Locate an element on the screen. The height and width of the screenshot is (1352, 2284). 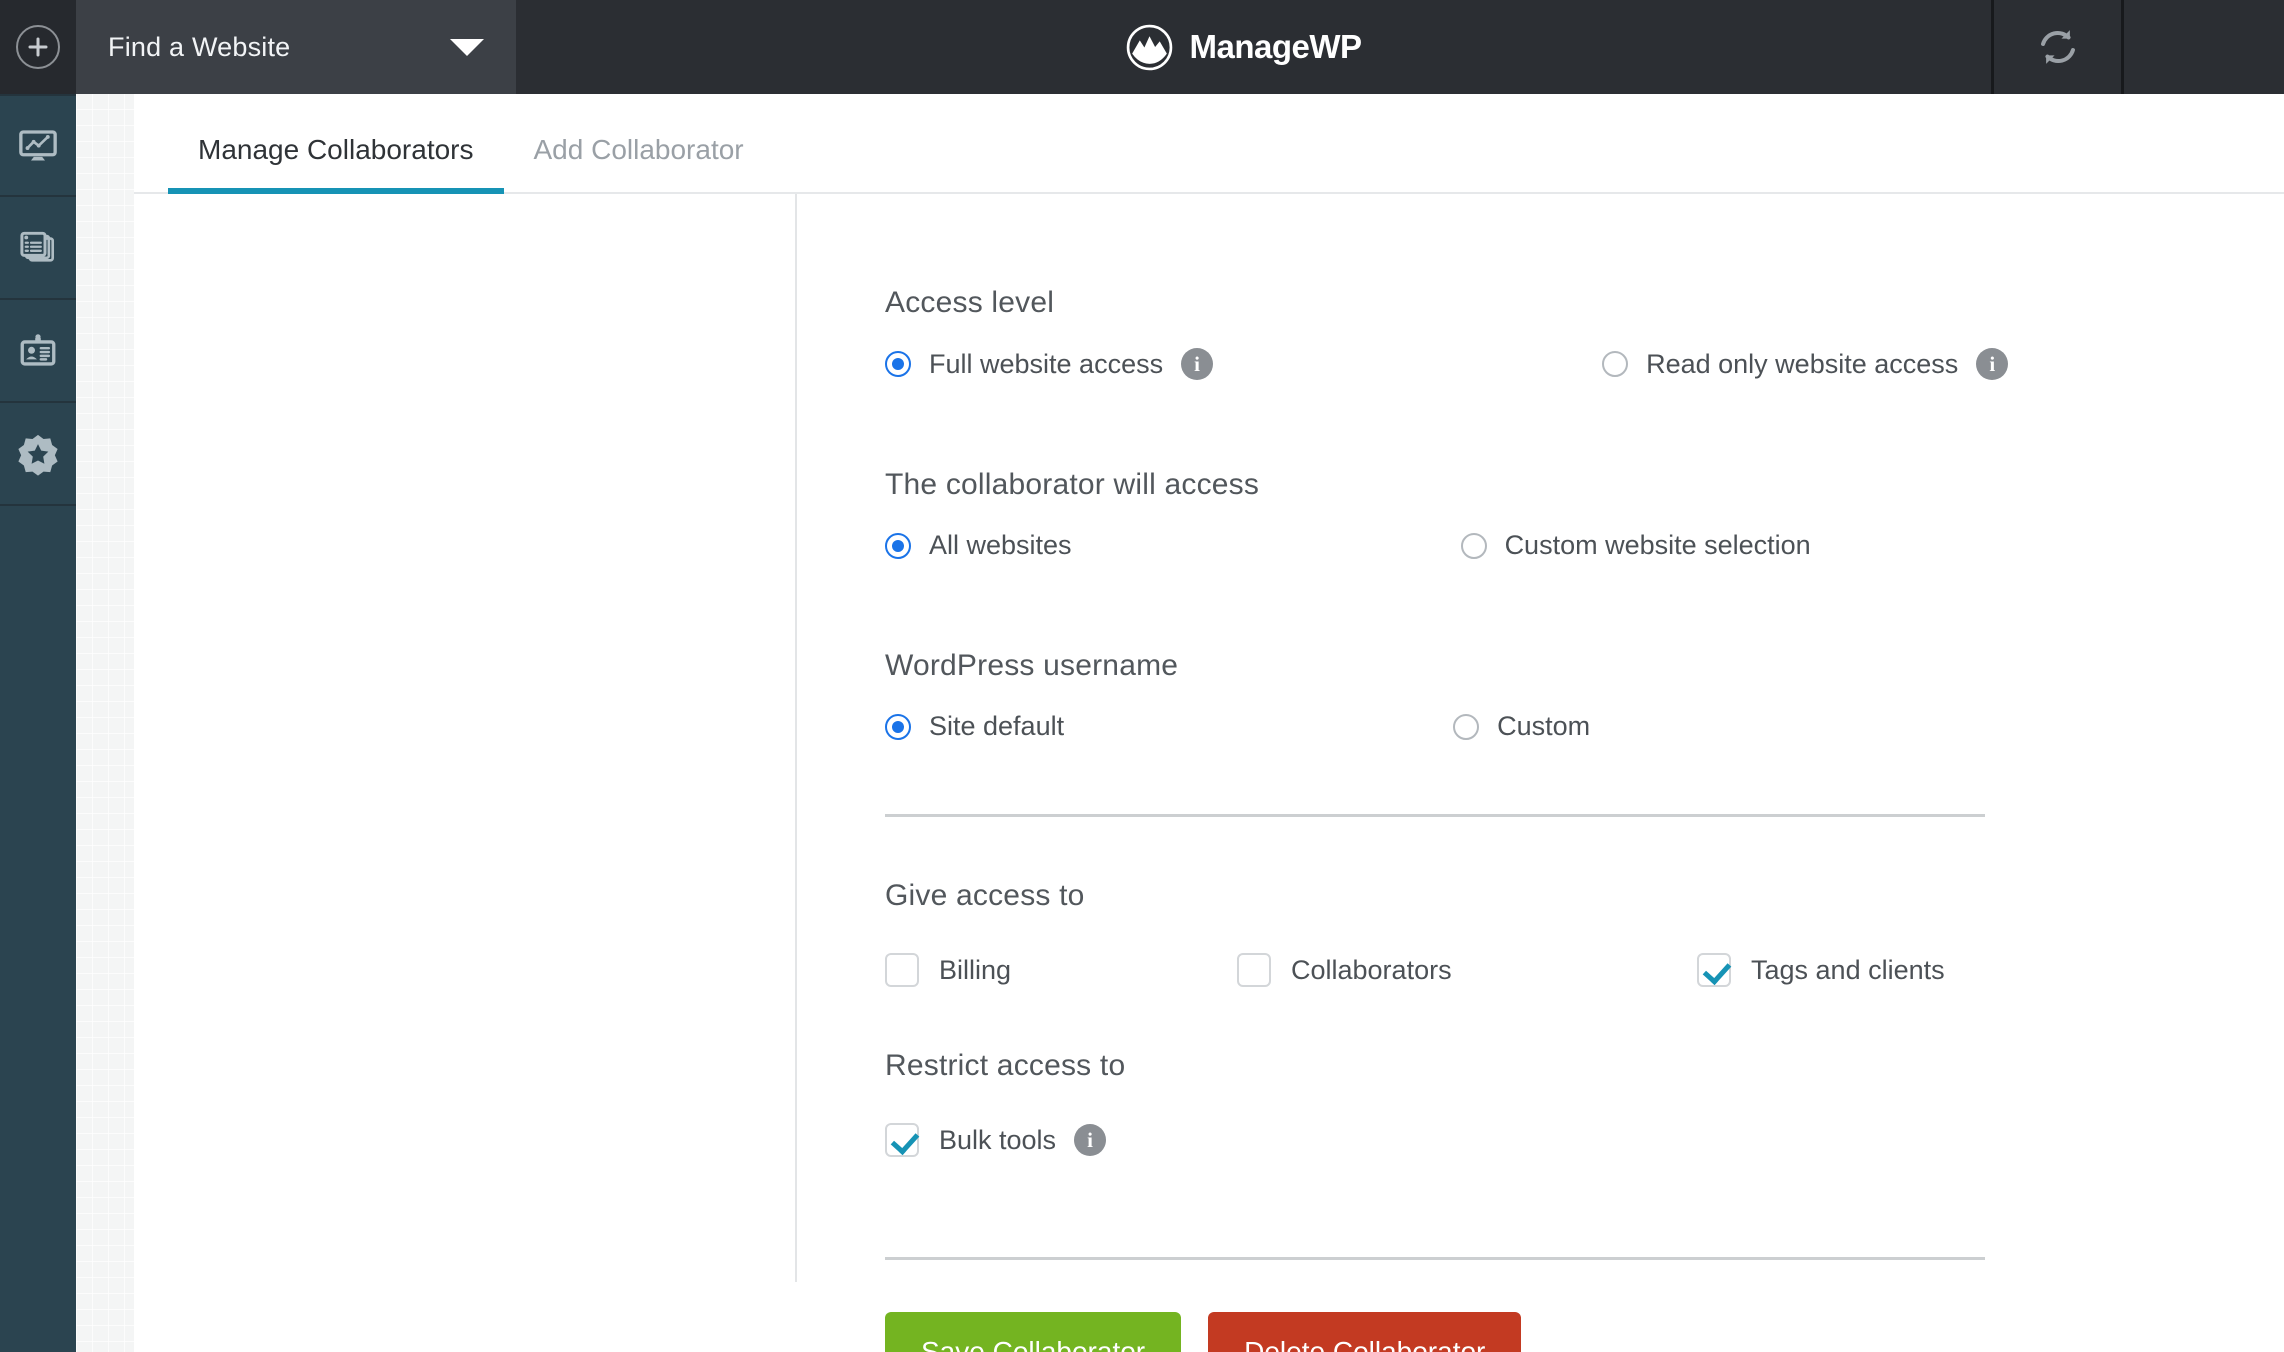
sidebar-item-websites is located at coordinates (38, 248).